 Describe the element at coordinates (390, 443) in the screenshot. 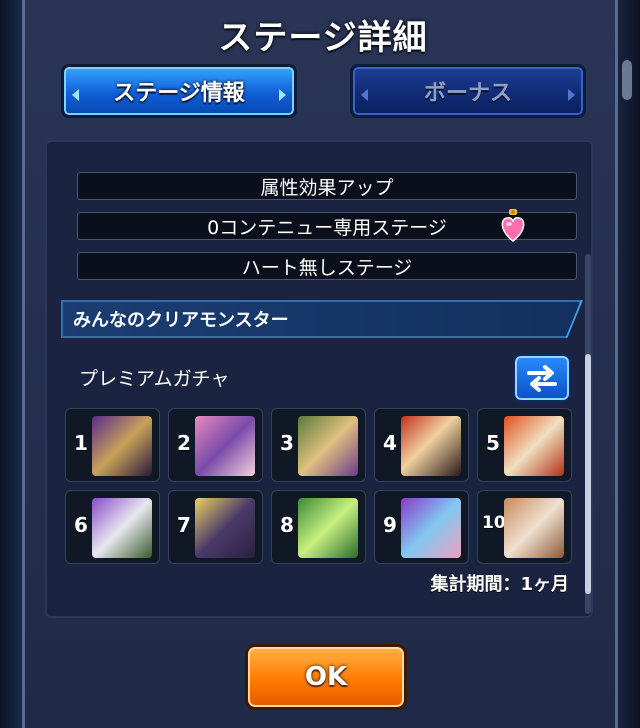

I see `rank-number: 4` at that location.